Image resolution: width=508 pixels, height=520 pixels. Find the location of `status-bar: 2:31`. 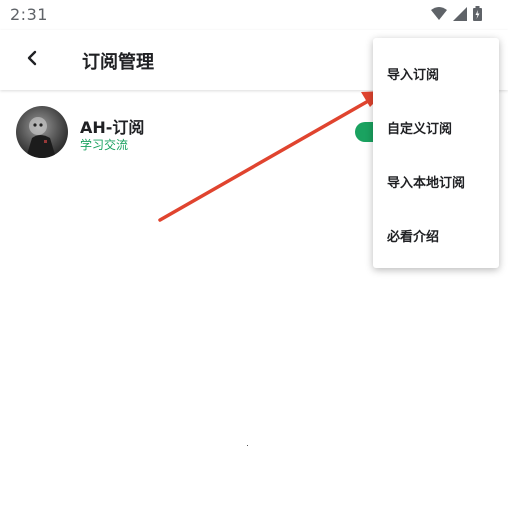

status-bar: 2:31 is located at coordinates (254, 15).